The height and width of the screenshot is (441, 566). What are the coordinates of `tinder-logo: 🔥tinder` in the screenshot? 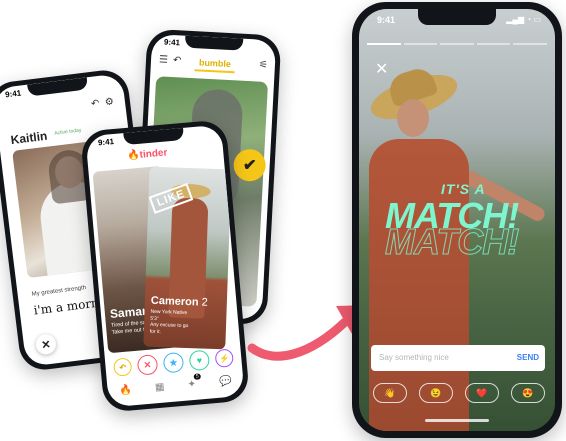 It's located at (147, 154).